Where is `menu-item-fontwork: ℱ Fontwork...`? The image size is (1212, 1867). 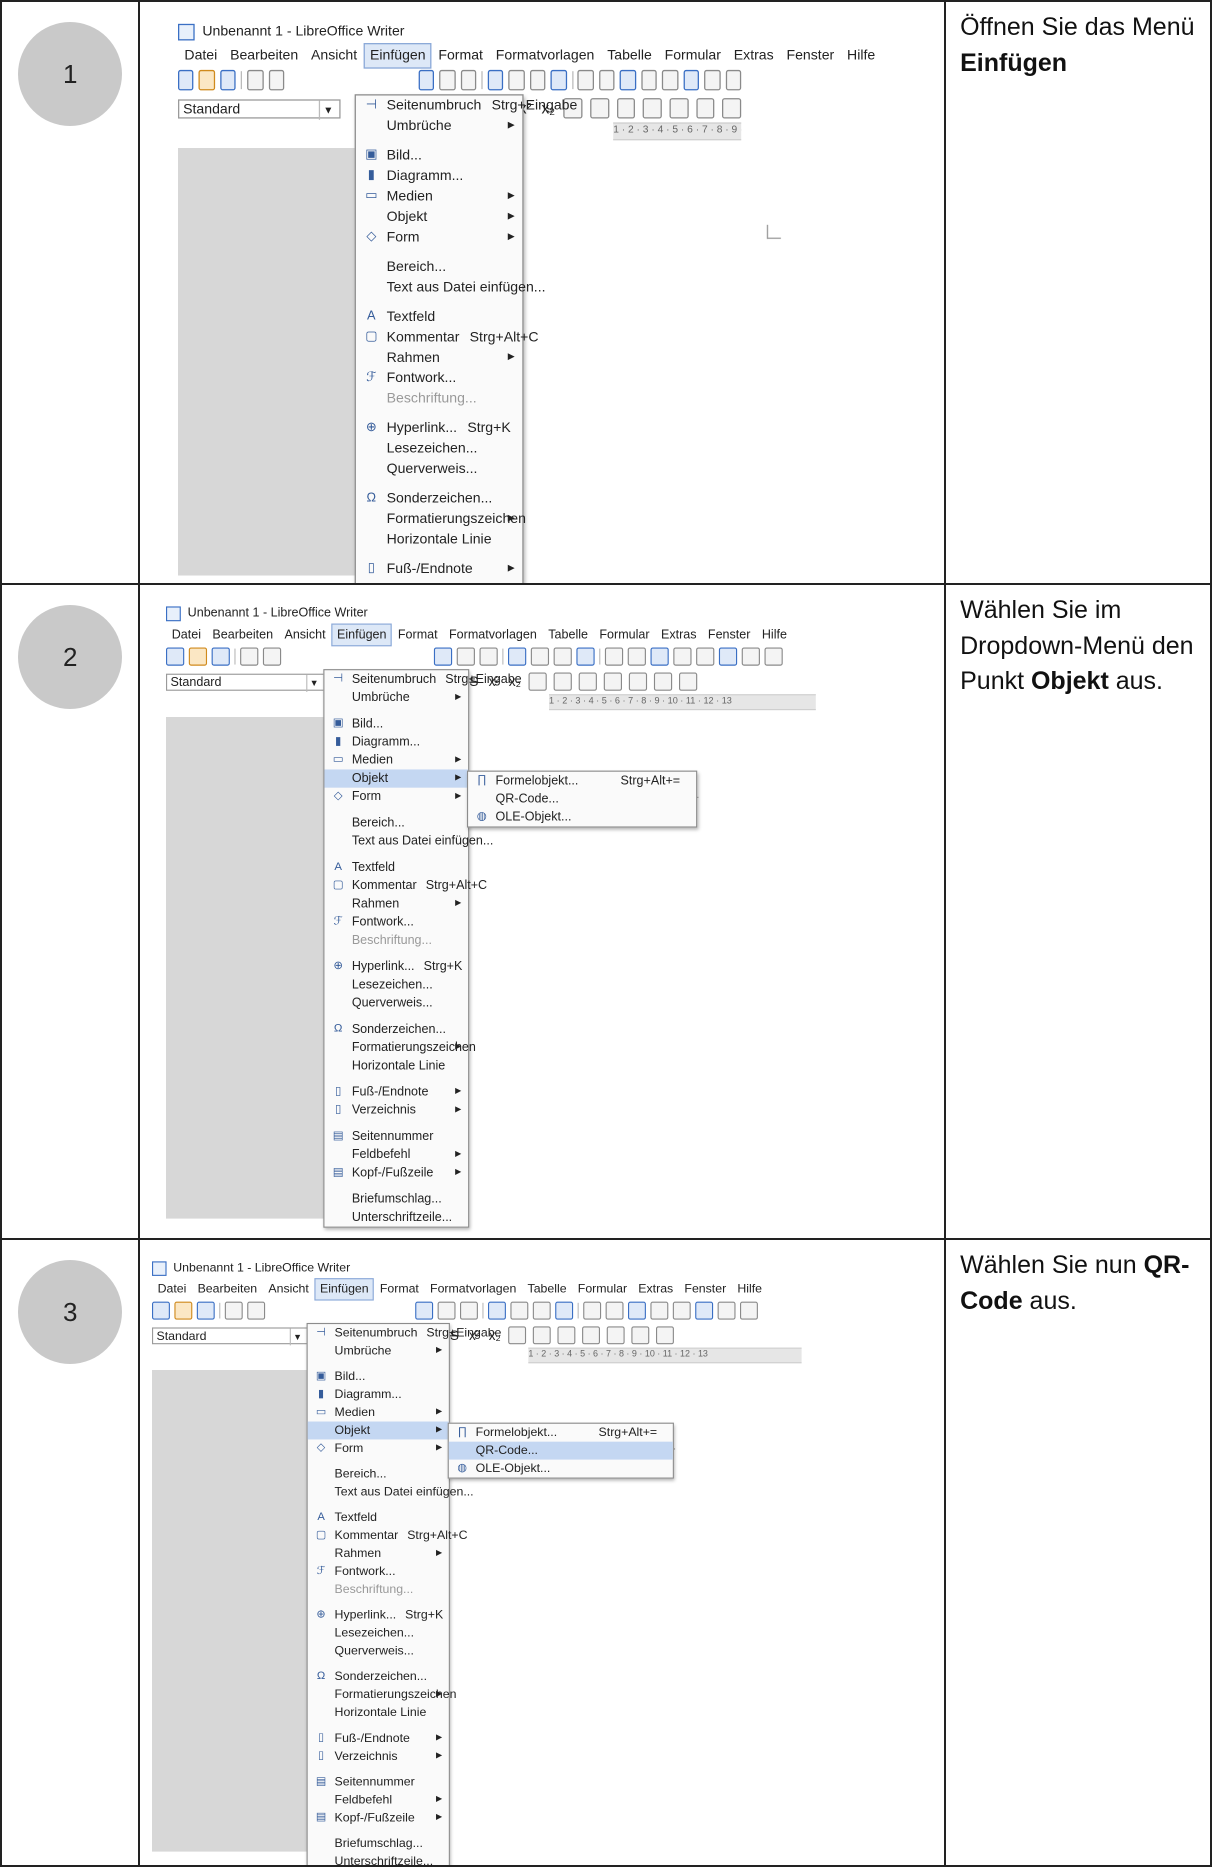 menu-item-fontwork: ℱ Fontwork... is located at coordinates (378, 1572).